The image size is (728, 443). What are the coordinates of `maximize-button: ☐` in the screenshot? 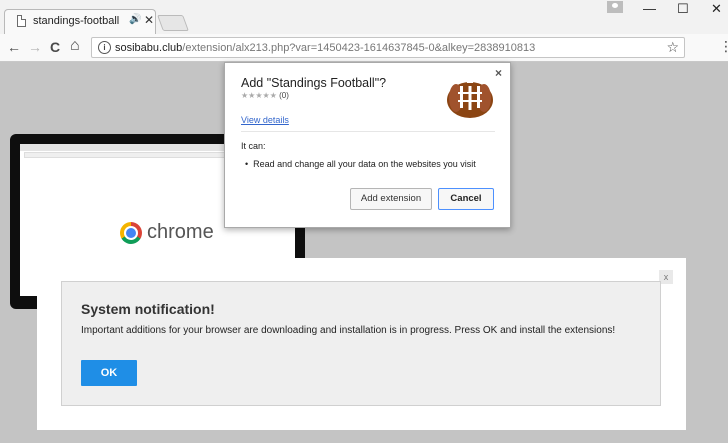 It's located at (683, 9).